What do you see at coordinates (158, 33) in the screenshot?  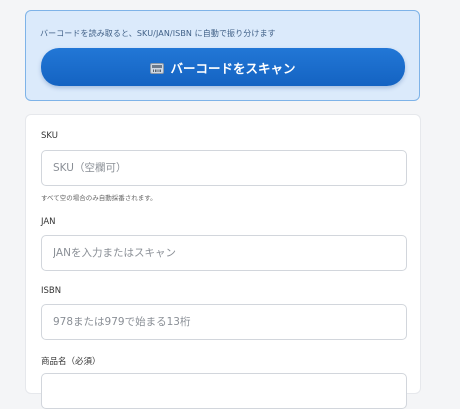 I see `scan-hint-text: バーコードを読み取ると、SKU/JAN/ISBN に自動で振り分けます` at bounding box center [158, 33].